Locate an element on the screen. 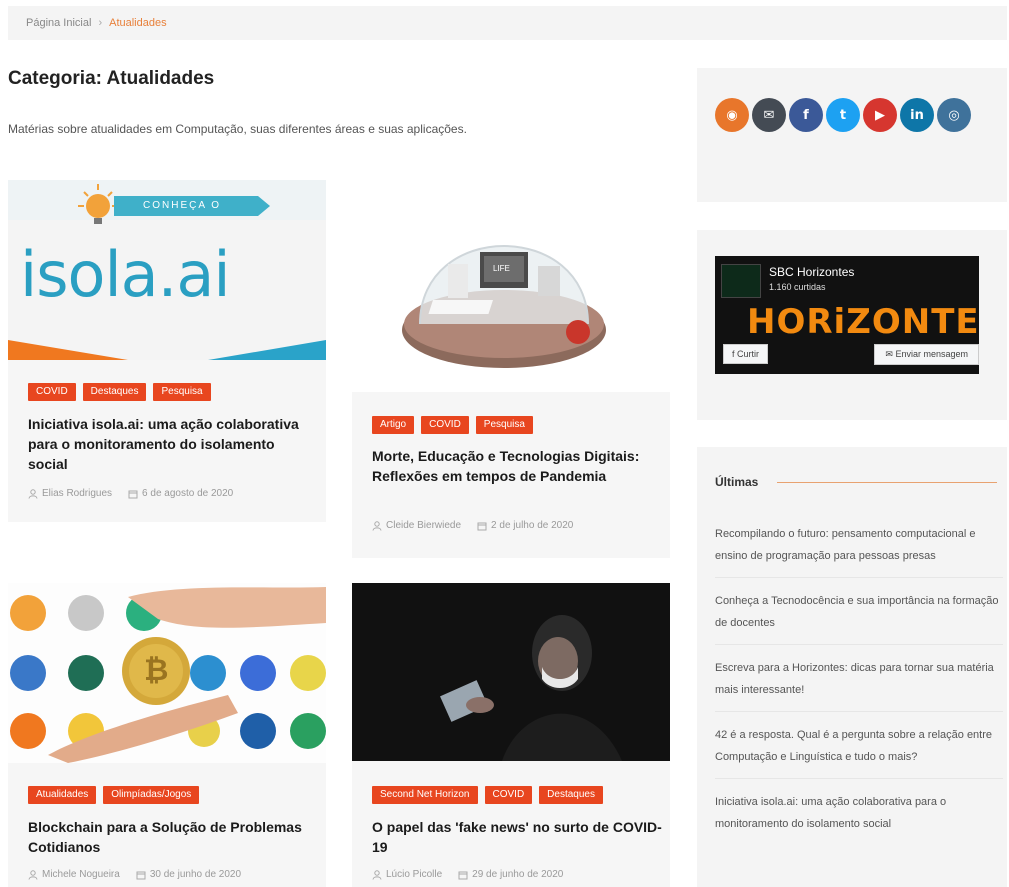 The image size is (1009, 887). social-icons: ◉ ✉ f t ▶ in ◎ is located at coordinates (843, 115).